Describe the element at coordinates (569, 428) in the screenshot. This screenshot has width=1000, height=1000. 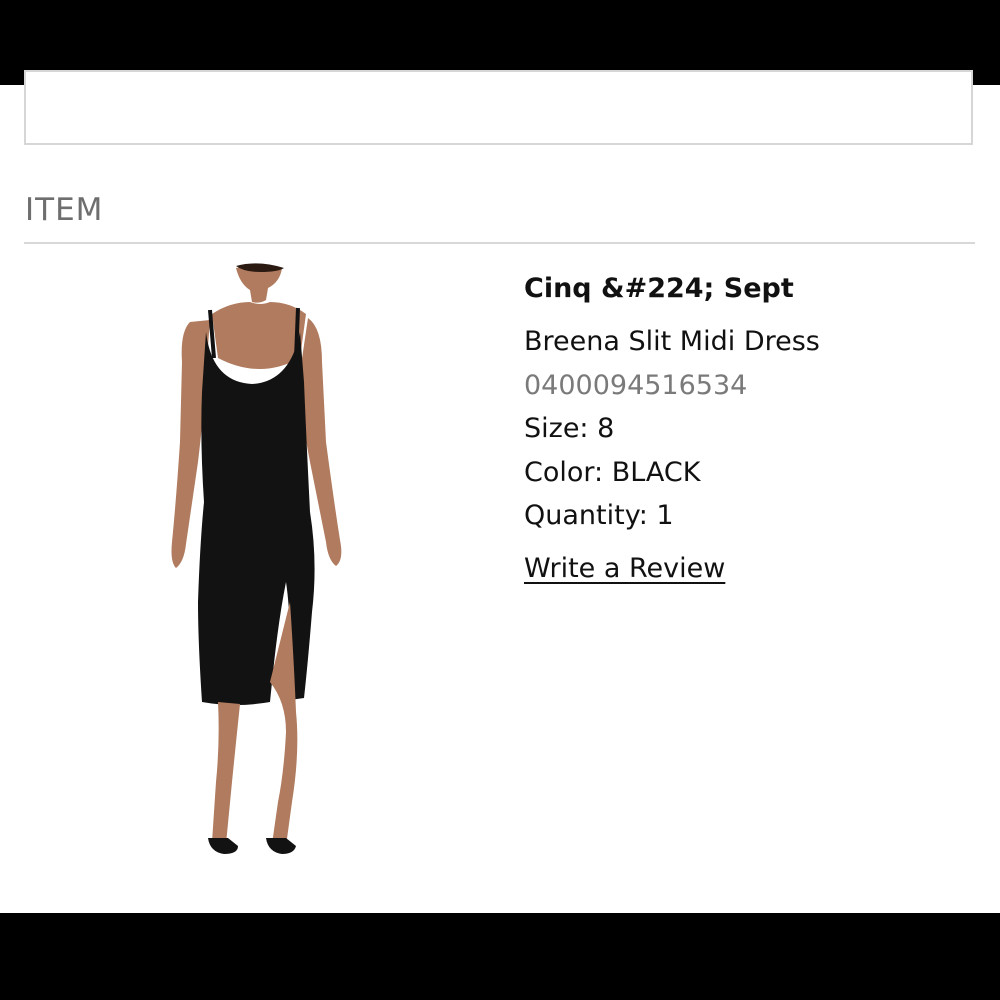
I see `item-size: Size: 8` at that location.